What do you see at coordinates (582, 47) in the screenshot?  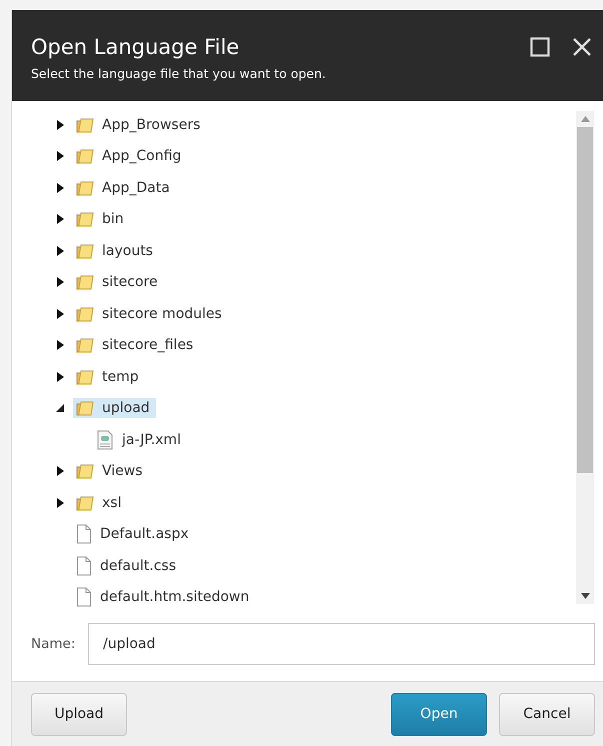 I see `close-icon` at bounding box center [582, 47].